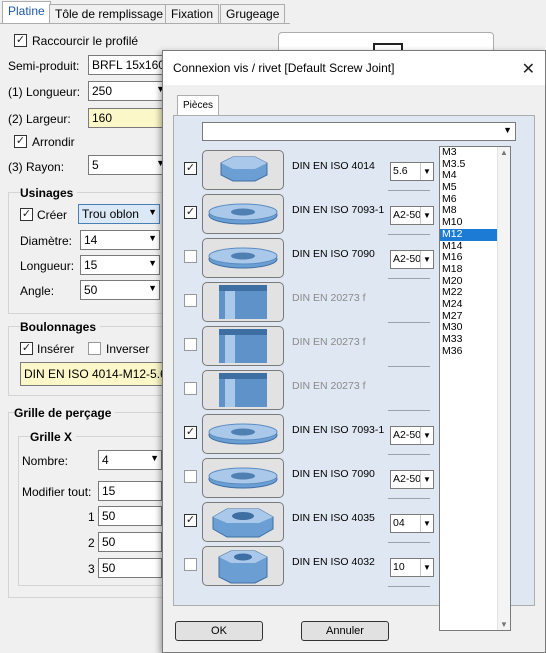 The image size is (546, 653). What do you see at coordinates (504, 152) in the screenshot?
I see `scroll-up-icon: ▲` at bounding box center [504, 152].